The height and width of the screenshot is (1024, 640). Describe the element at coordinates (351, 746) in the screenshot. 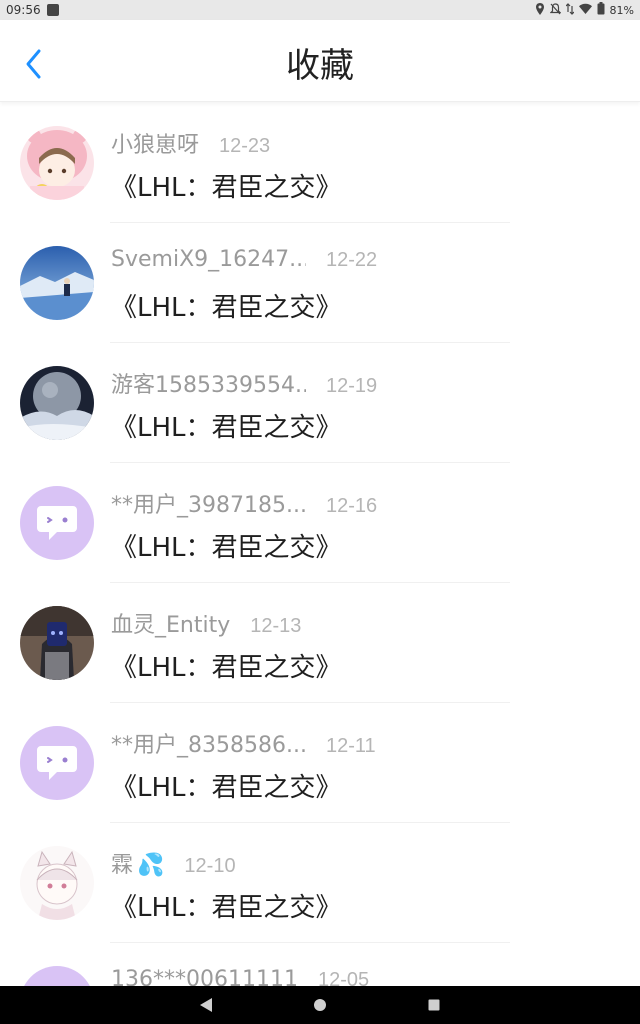

I see `date: 12-11` at that location.